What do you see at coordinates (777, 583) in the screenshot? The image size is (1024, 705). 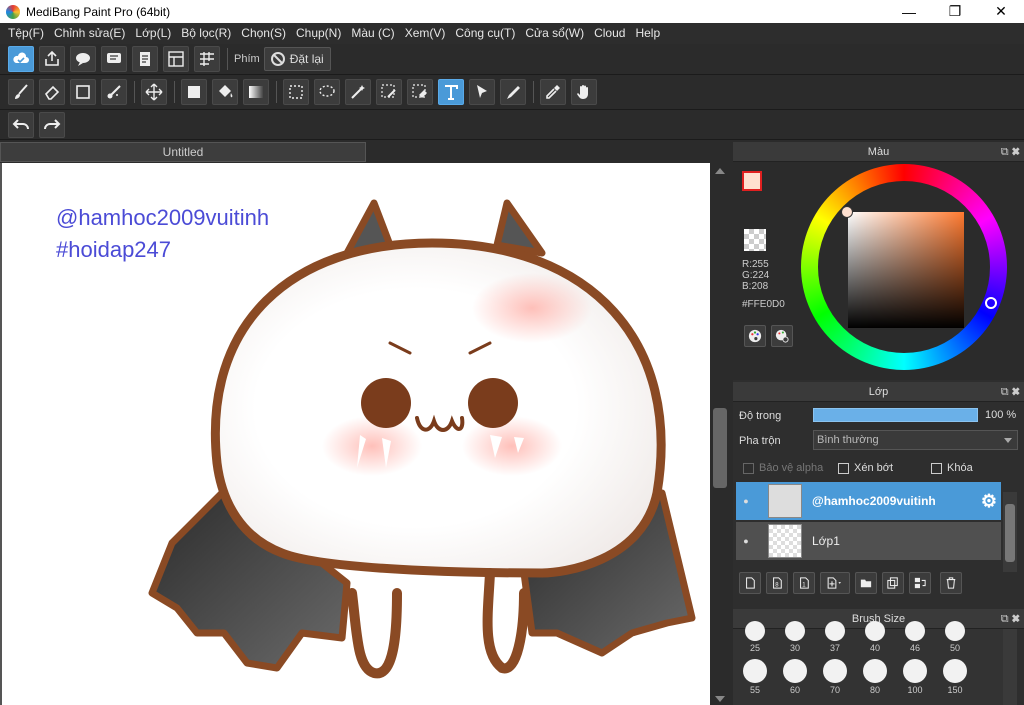 I see `new-8bit-layer-button: 8` at bounding box center [777, 583].